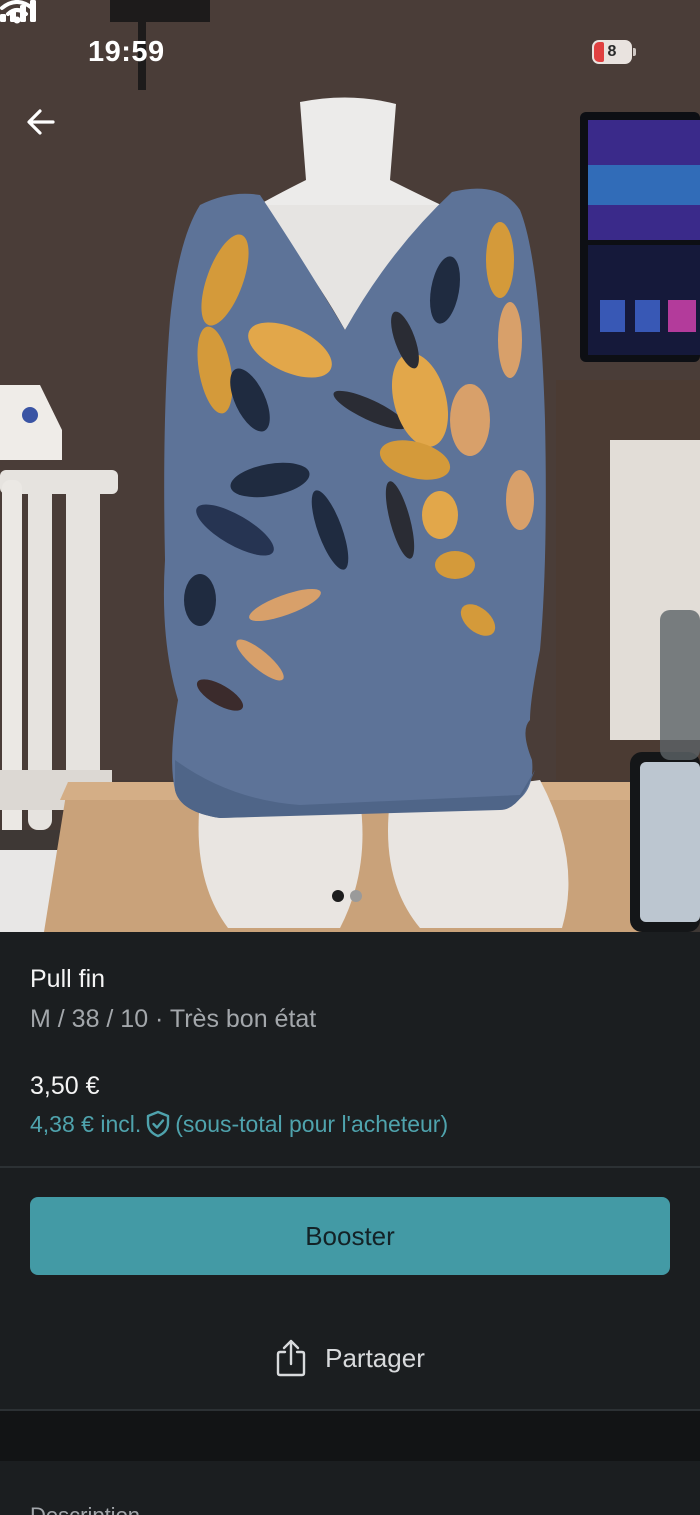 This screenshot has height=1515, width=700. What do you see at coordinates (347, 896) in the screenshot?
I see `carousel-indicator` at bounding box center [347, 896].